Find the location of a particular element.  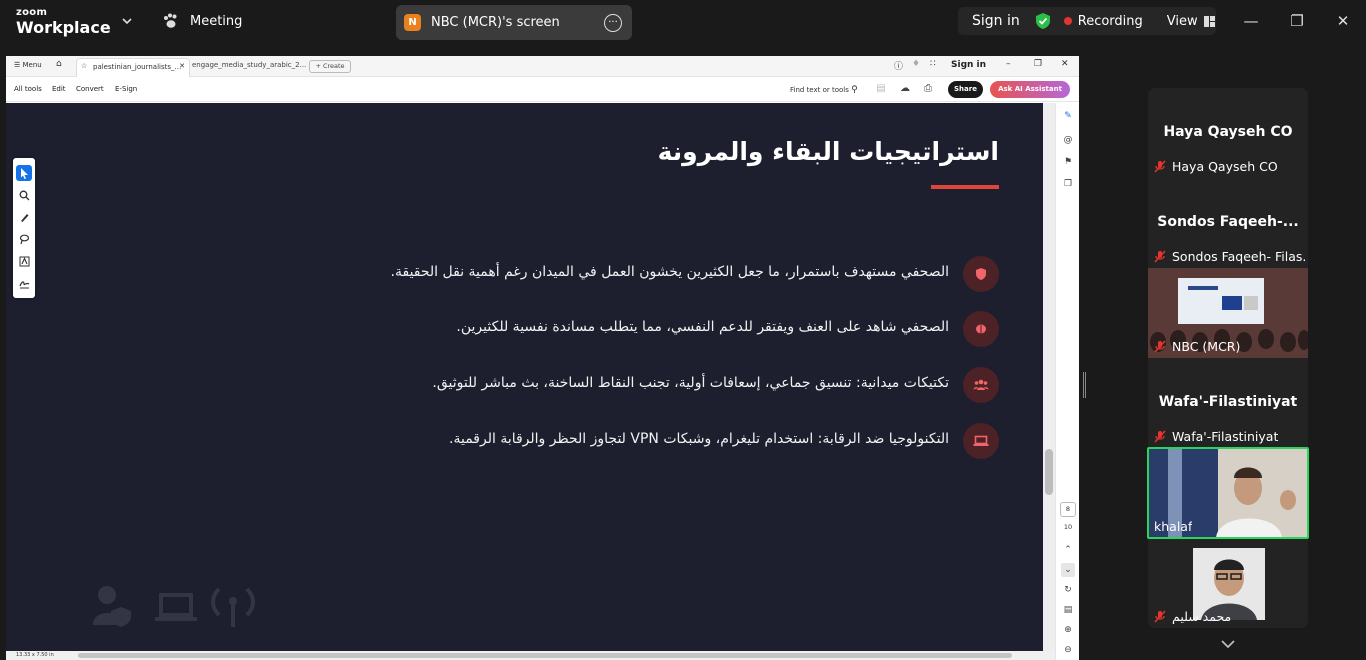

brain-icon is located at coordinates (981, 329).